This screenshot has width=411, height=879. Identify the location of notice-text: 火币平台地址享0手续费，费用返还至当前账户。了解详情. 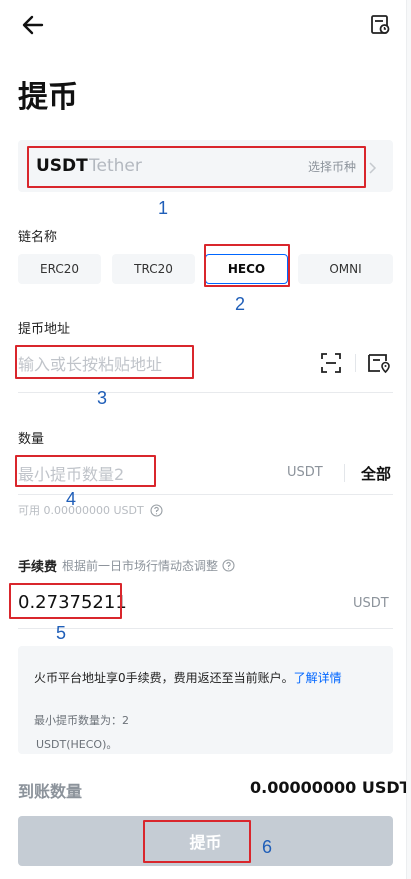
(206, 678).